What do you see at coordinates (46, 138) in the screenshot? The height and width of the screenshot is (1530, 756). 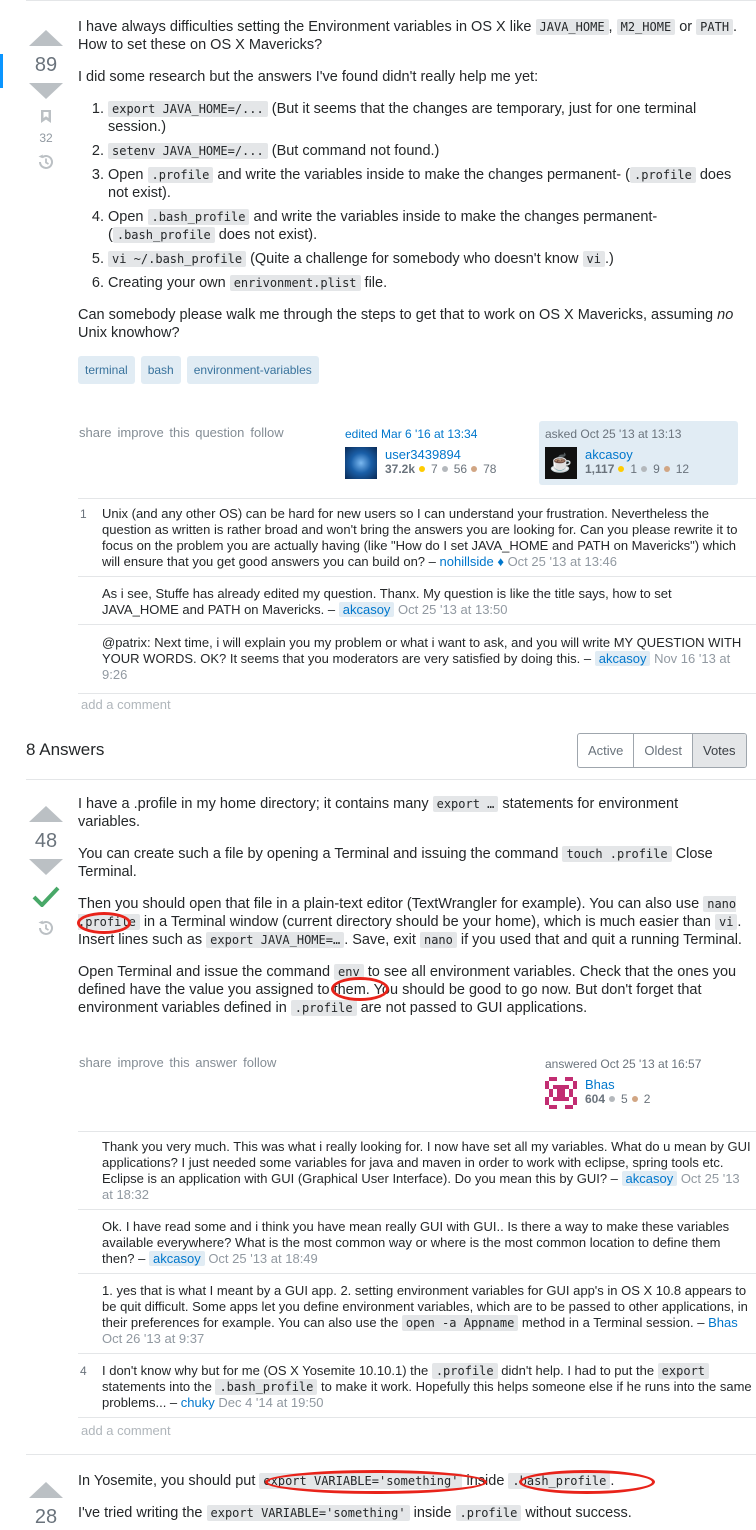 I see `bookmark-count: 32` at bounding box center [46, 138].